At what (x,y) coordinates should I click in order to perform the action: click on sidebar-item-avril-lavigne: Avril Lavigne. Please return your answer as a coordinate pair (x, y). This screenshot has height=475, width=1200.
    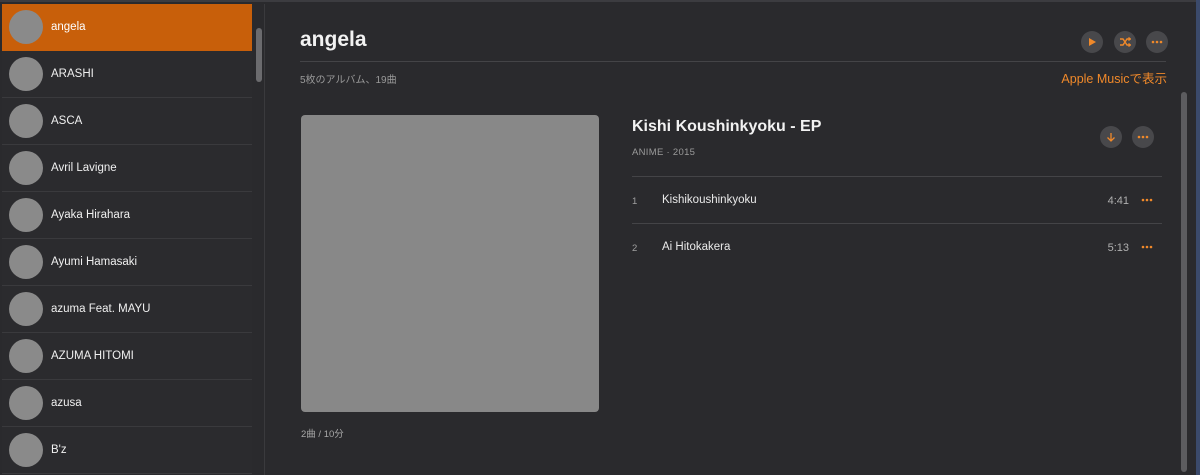
    Looking at the image, I should click on (127, 168).